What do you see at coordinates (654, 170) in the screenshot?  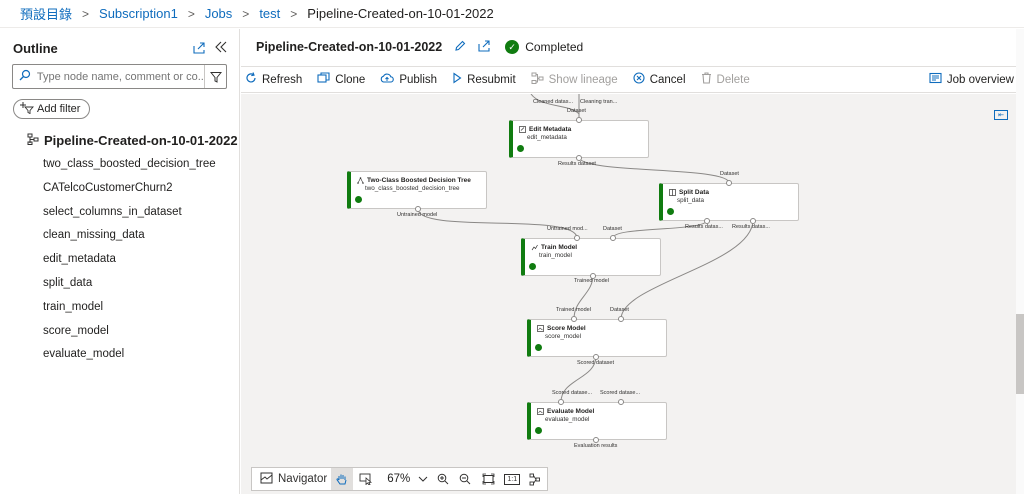 I see `edge-metadata-split` at bounding box center [654, 170].